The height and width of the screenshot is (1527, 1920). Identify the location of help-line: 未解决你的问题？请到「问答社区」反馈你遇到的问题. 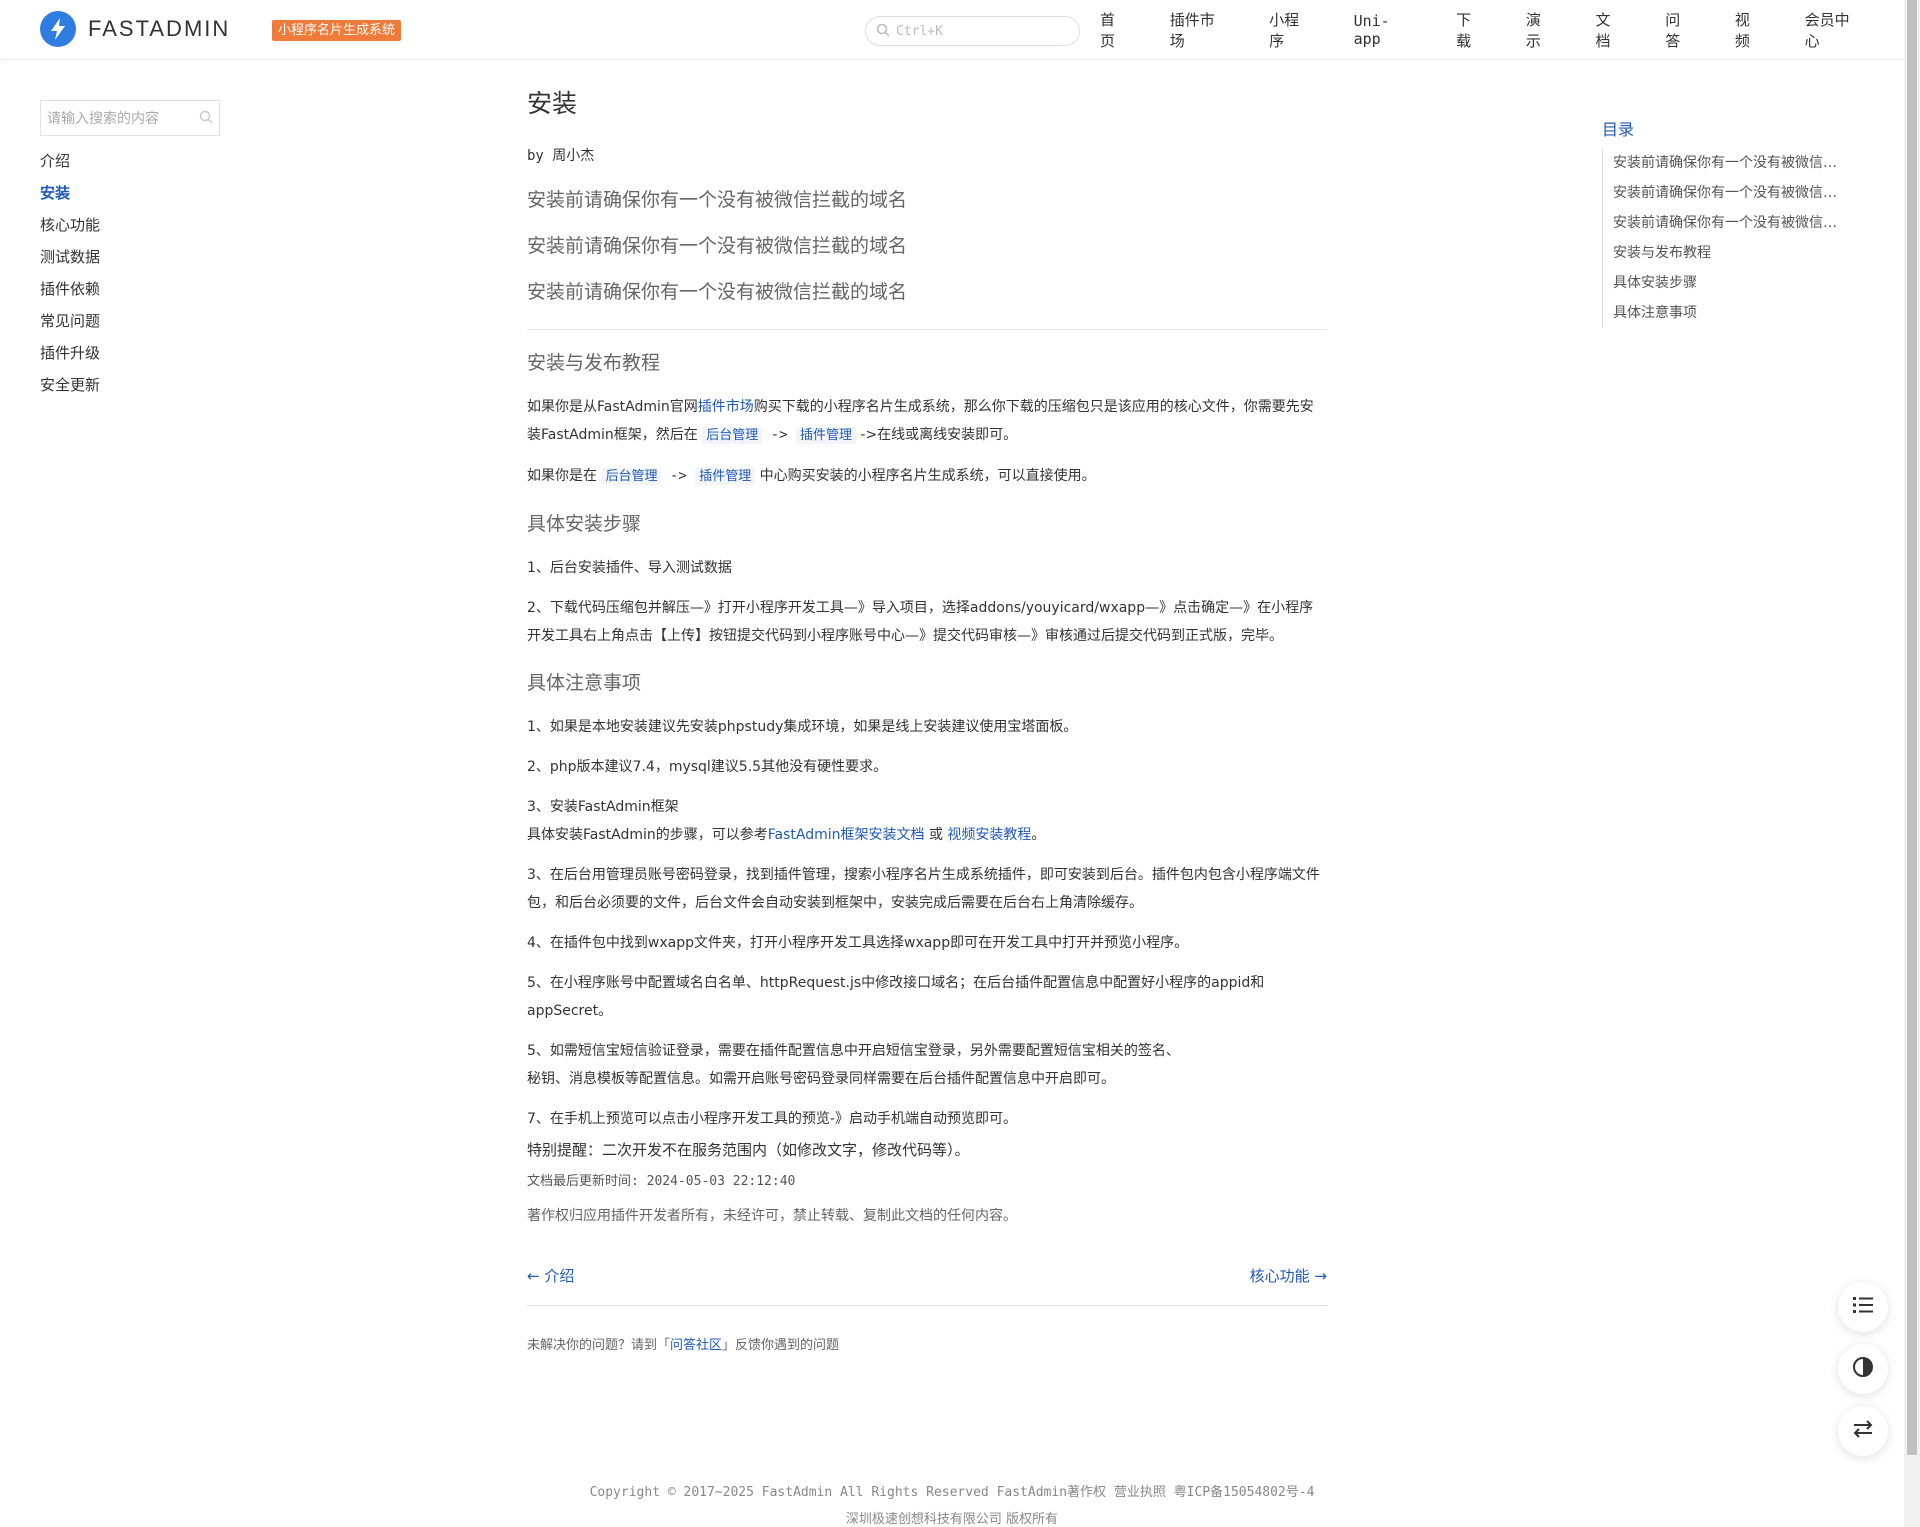
(927, 1343).